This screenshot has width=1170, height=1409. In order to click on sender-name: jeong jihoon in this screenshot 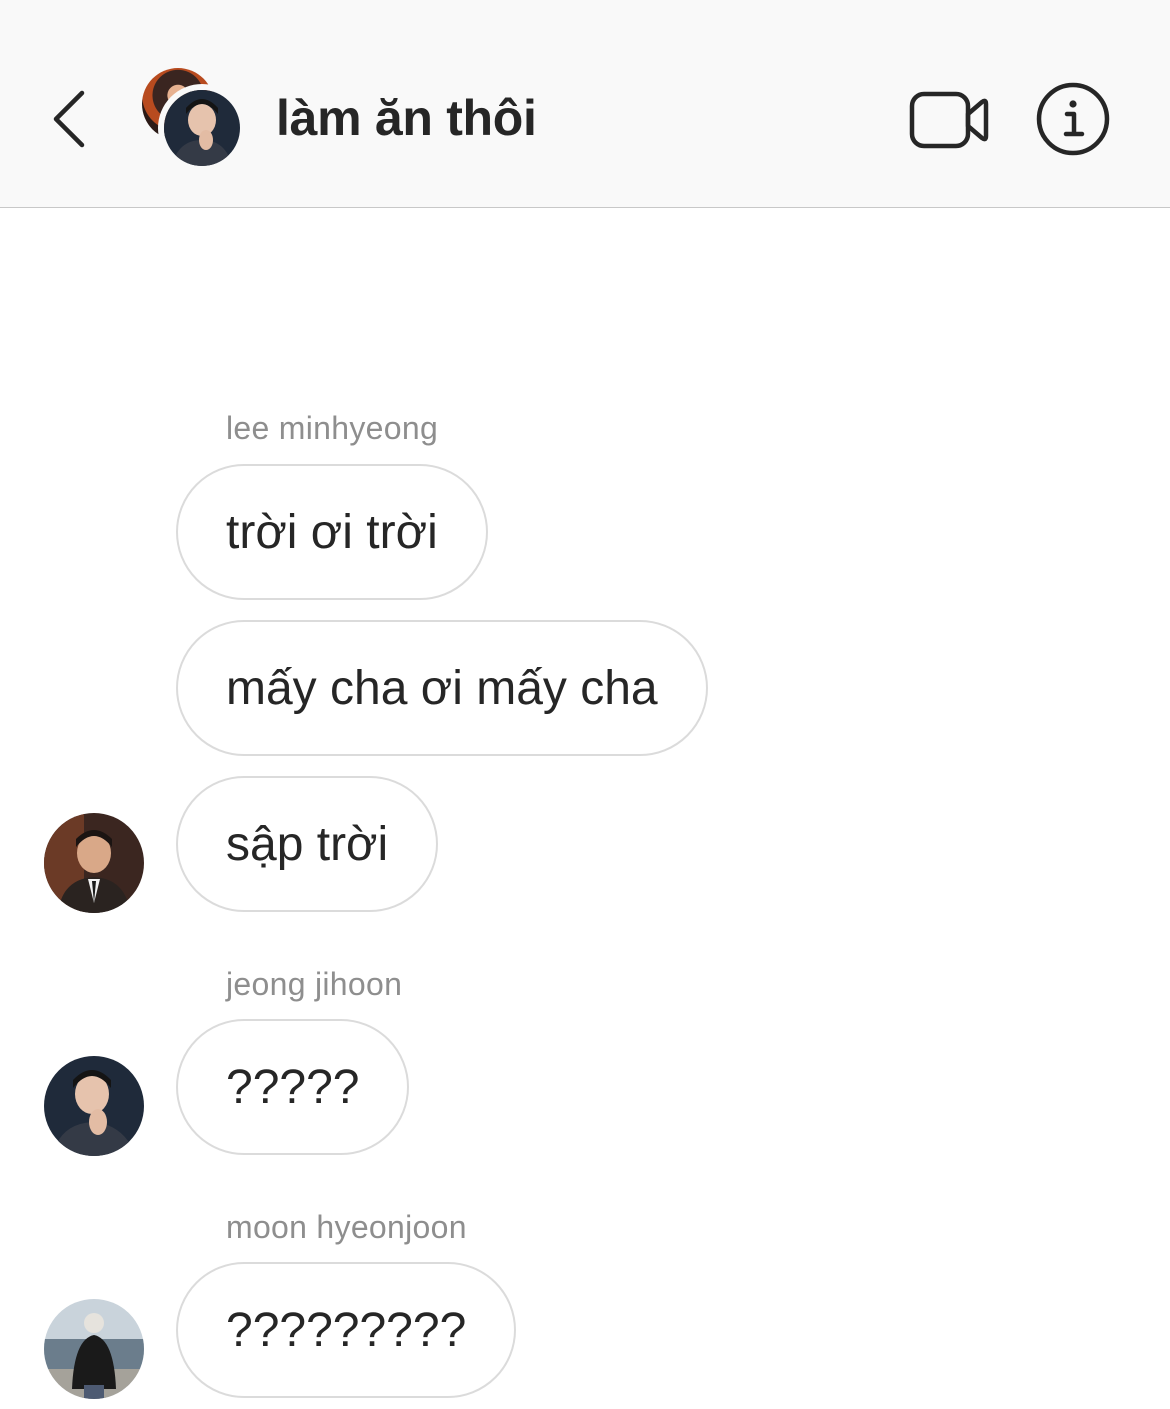, I will do `click(314, 984)`.